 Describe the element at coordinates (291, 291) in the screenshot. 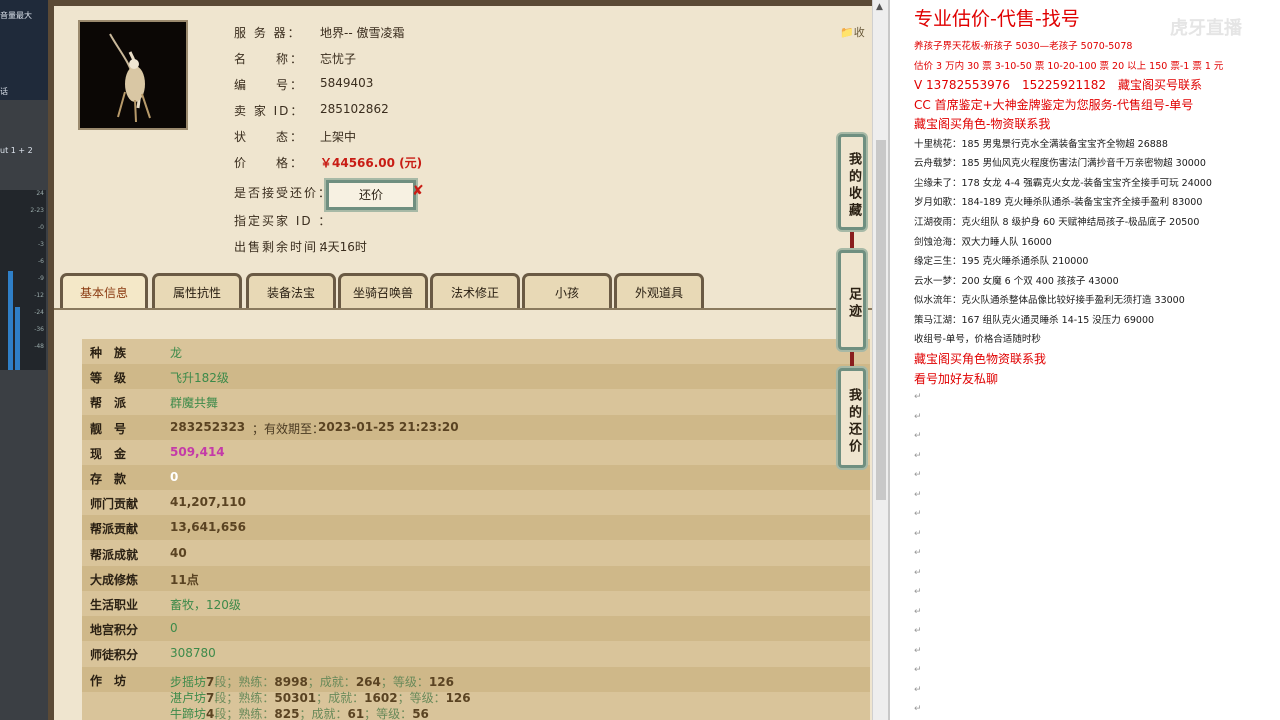

I see `tab-3: 装备法宝` at that location.